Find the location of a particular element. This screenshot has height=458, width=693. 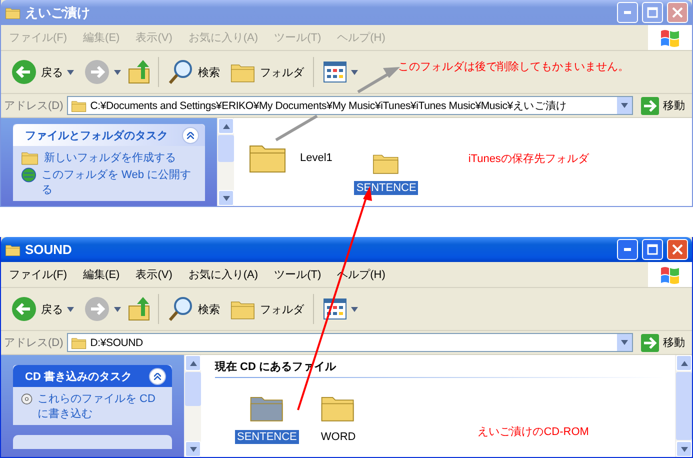

window-title: SOUND is located at coordinates (49, 249).